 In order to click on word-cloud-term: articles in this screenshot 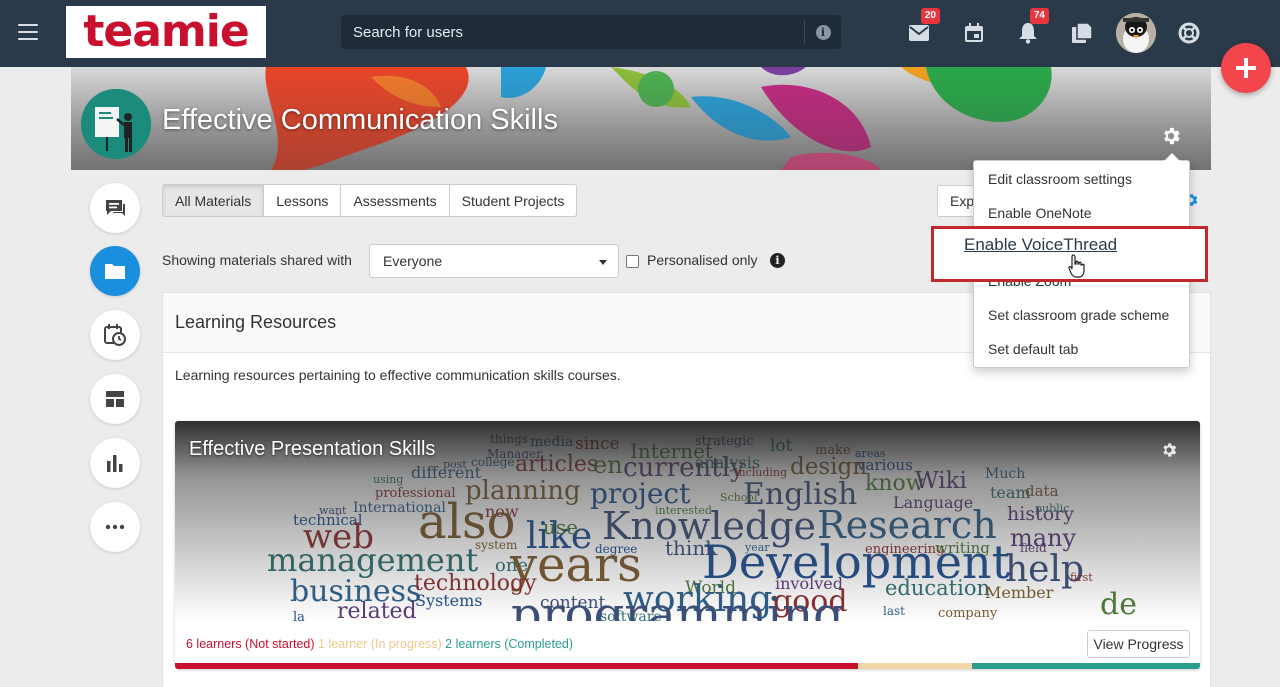, I will do `click(556, 464)`.